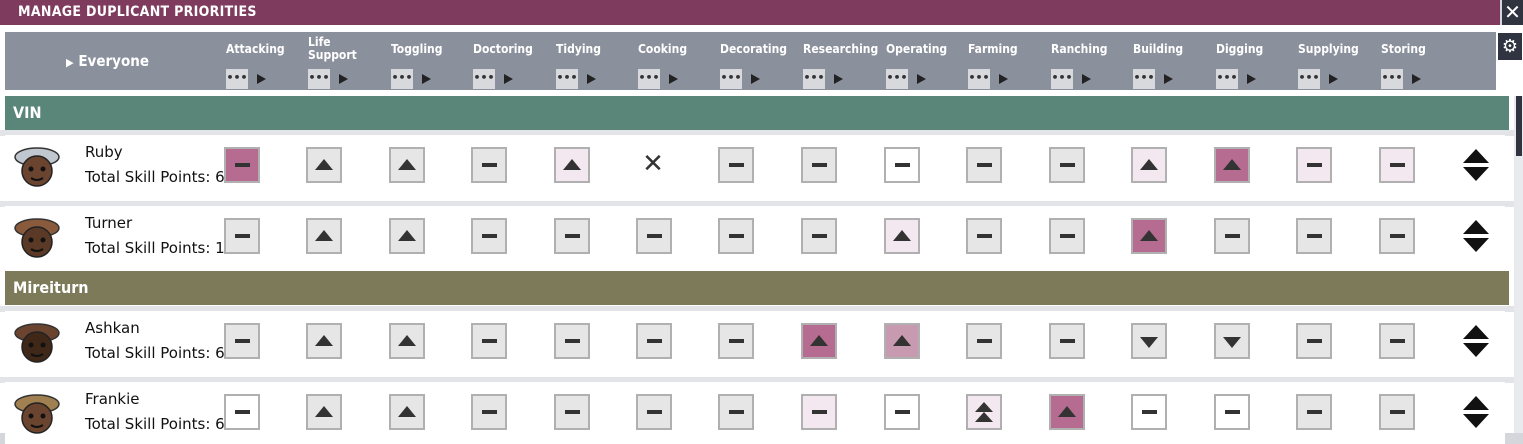  What do you see at coordinates (1510, 46) in the screenshot?
I see `gear-icon: ⚙` at bounding box center [1510, 46].